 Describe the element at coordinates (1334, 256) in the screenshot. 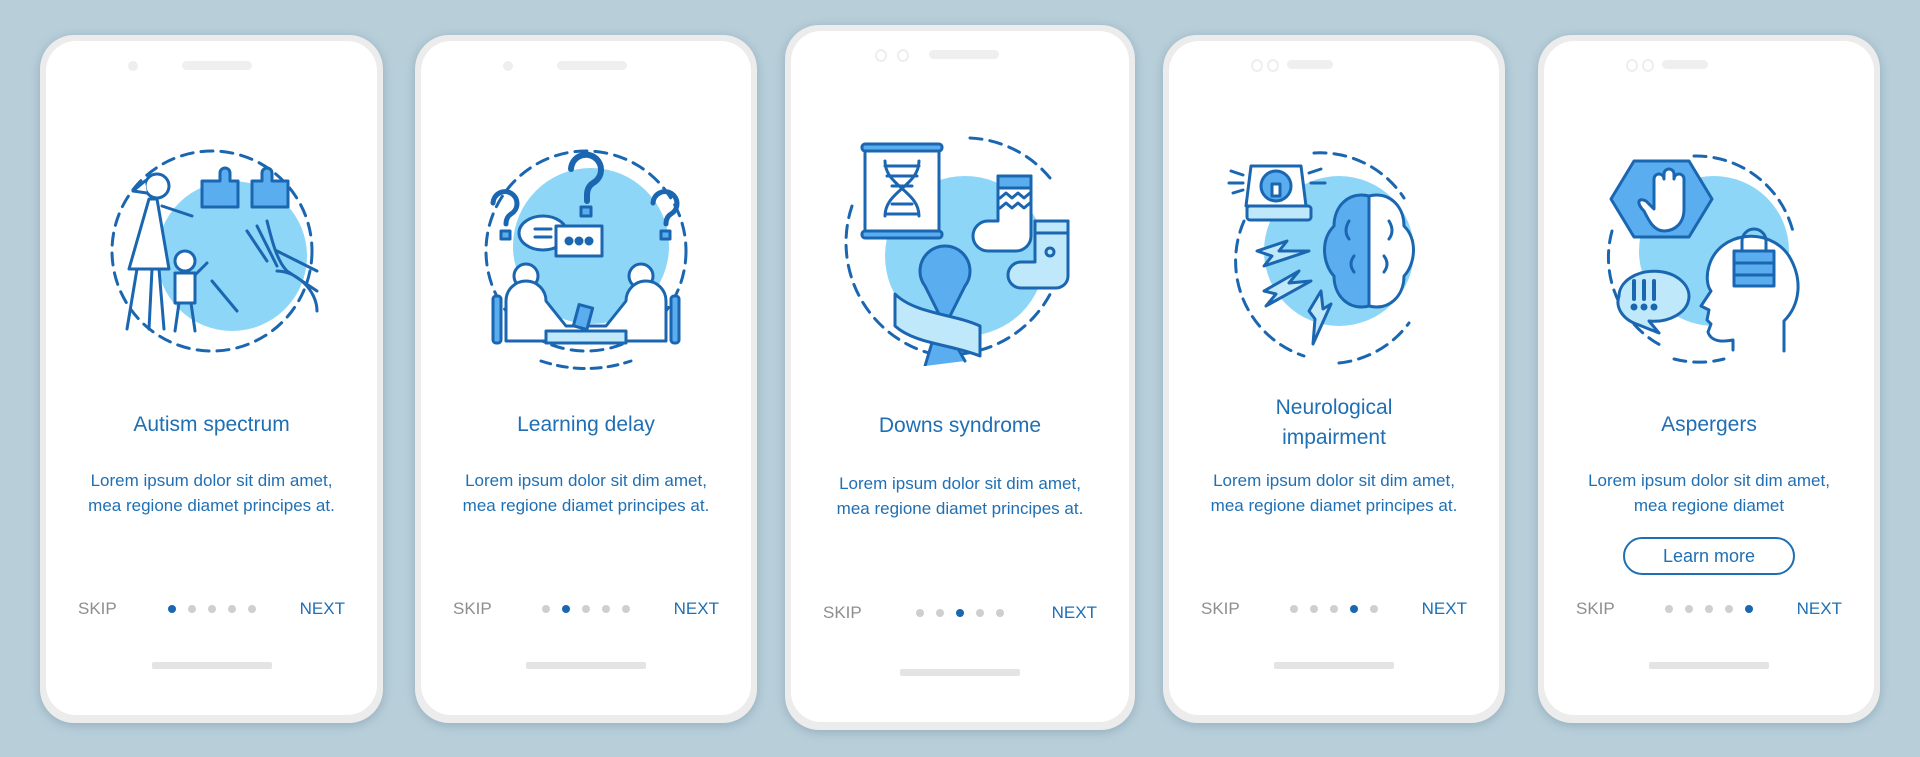

I see `siren-brain-icon` at that location.